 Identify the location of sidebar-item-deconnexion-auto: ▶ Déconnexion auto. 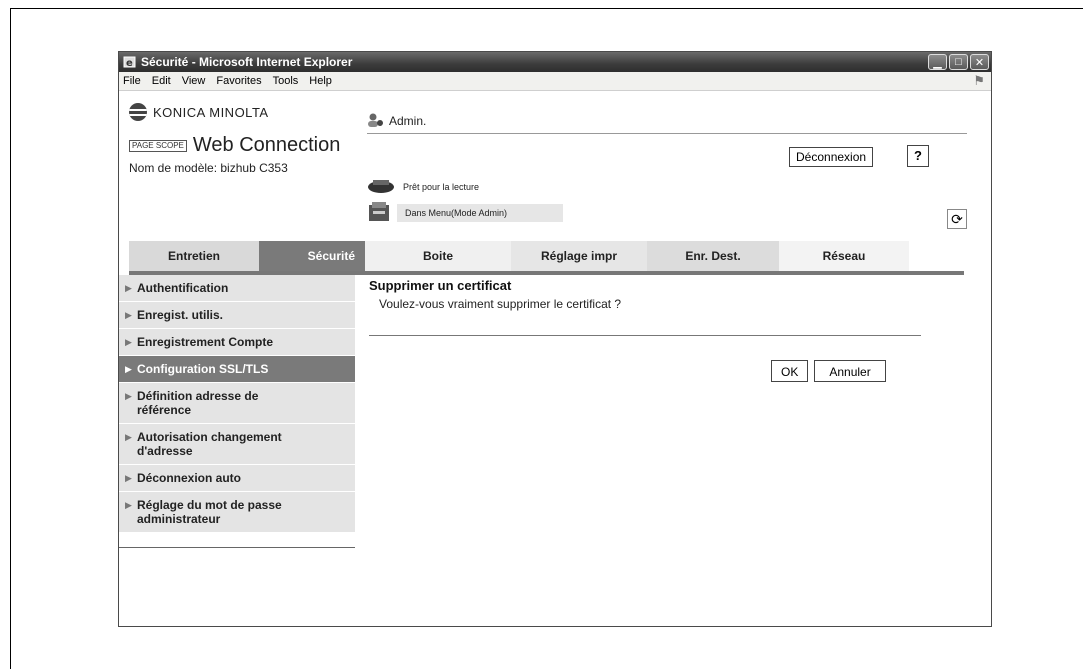
(237, 478).